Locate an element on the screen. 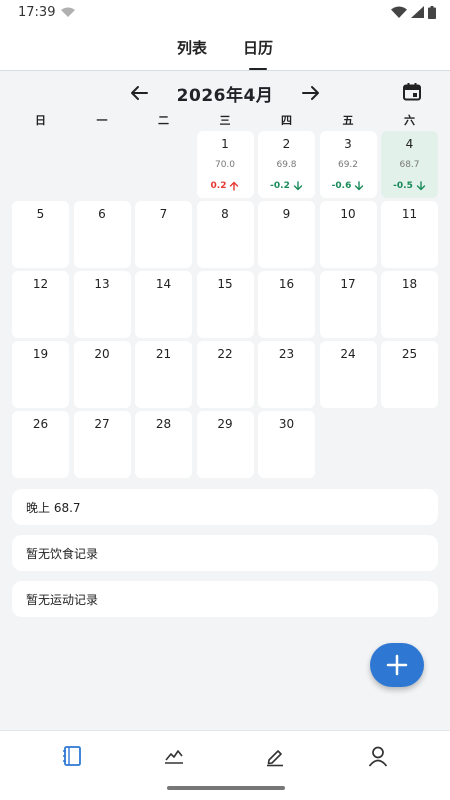 The image size is (450, 800). nav-chart is located at coordinates (174, 756).